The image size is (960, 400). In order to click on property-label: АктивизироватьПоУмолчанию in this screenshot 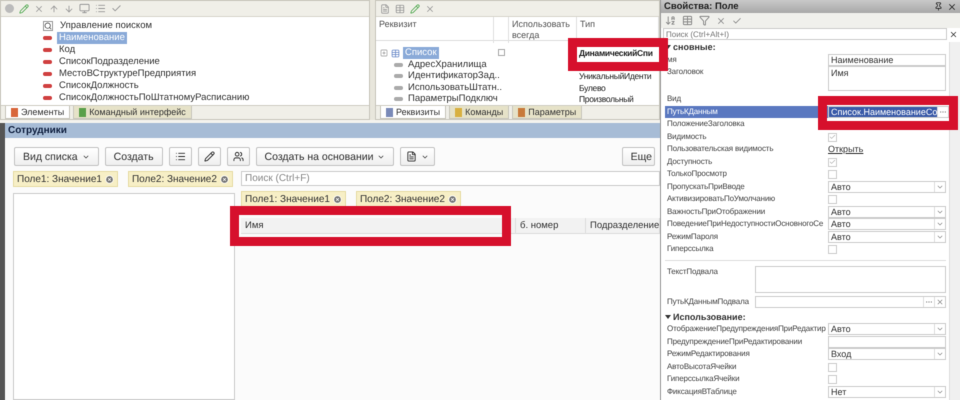, I will do `click(721, 199)`.